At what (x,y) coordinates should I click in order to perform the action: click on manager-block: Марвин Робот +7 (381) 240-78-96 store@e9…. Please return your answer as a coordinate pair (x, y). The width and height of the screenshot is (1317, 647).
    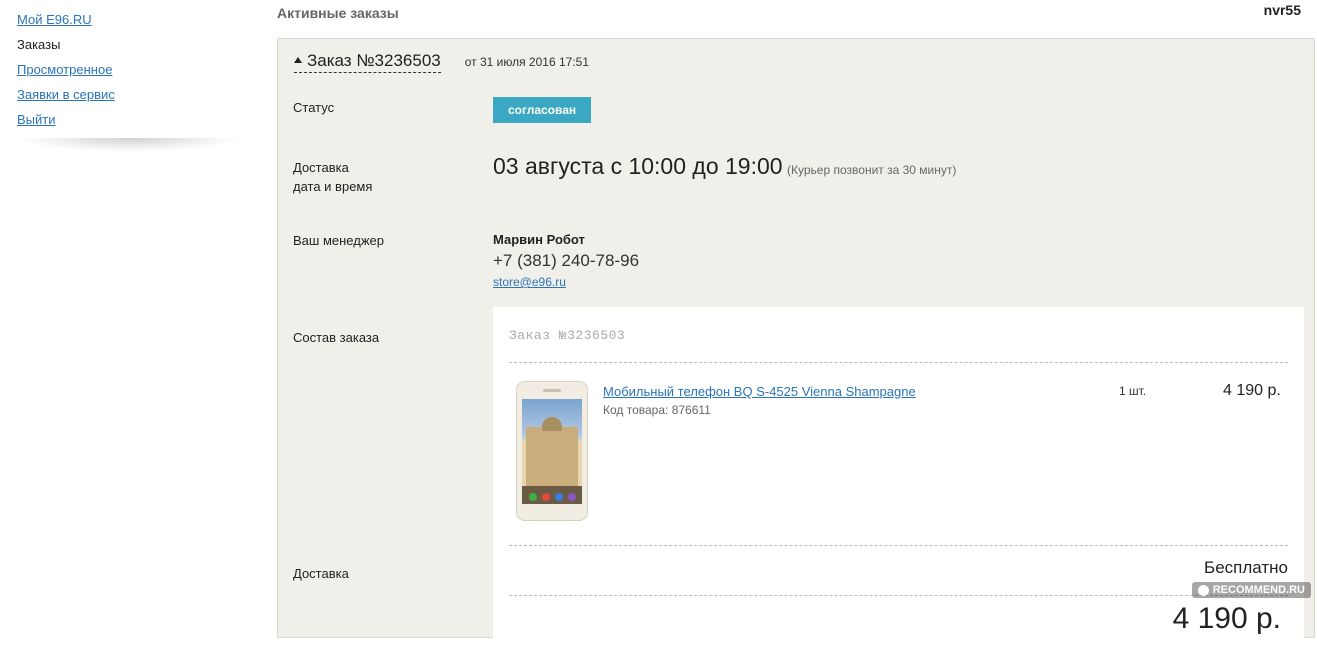
    Looking at the image, I should click on (566, 261).